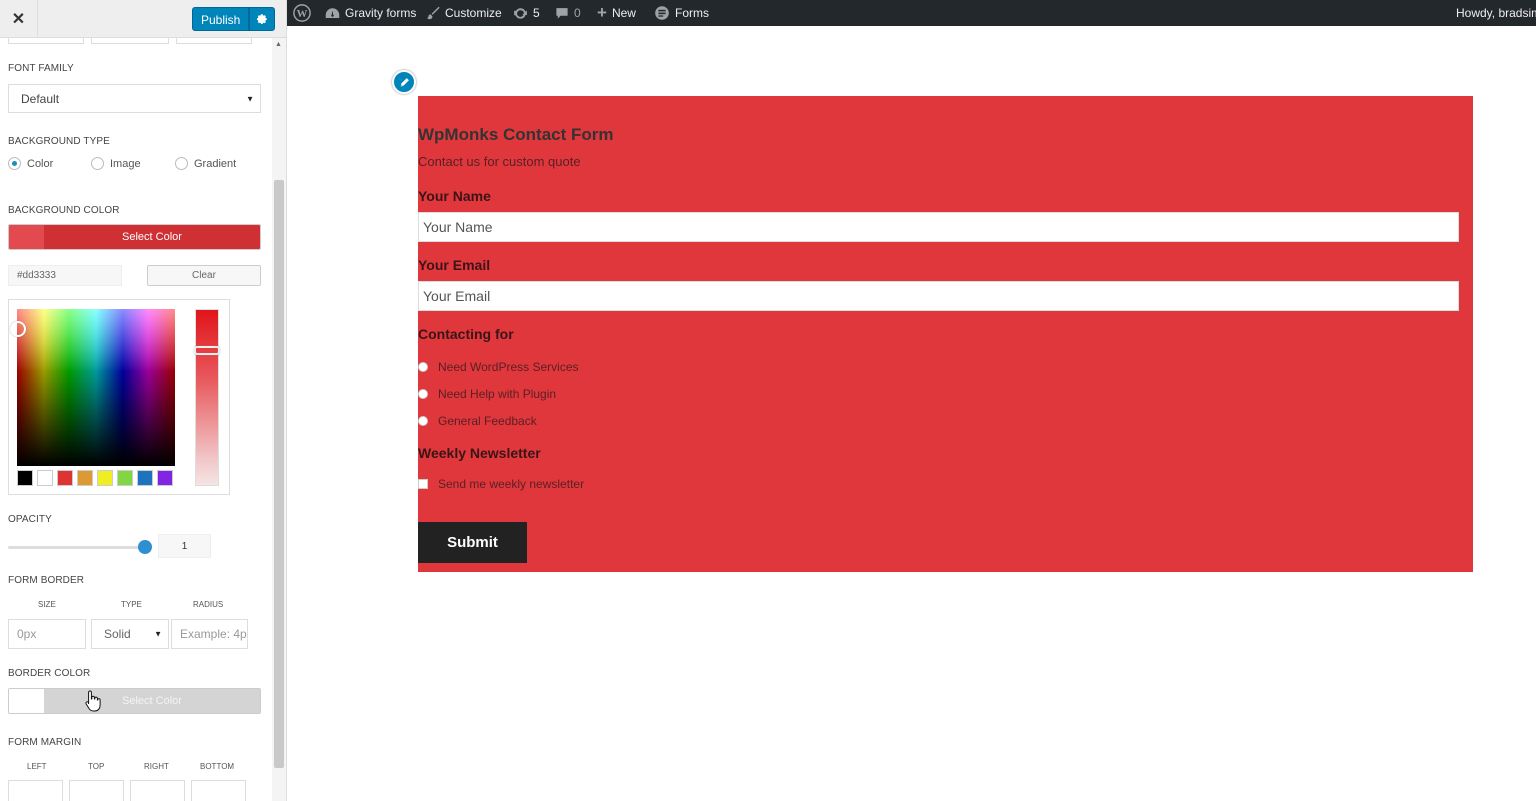 This screenshot has height=801, width=1536. I want to click on email-label: Your Email, so click(454, 265).